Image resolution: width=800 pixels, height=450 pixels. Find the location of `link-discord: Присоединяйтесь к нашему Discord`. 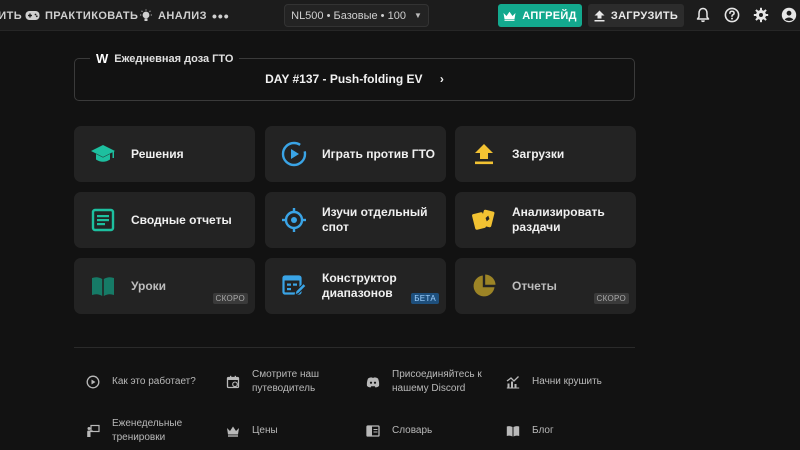

link-discord: Присоединяйтесь к нашему Discord is located at coordinates (430, 382).